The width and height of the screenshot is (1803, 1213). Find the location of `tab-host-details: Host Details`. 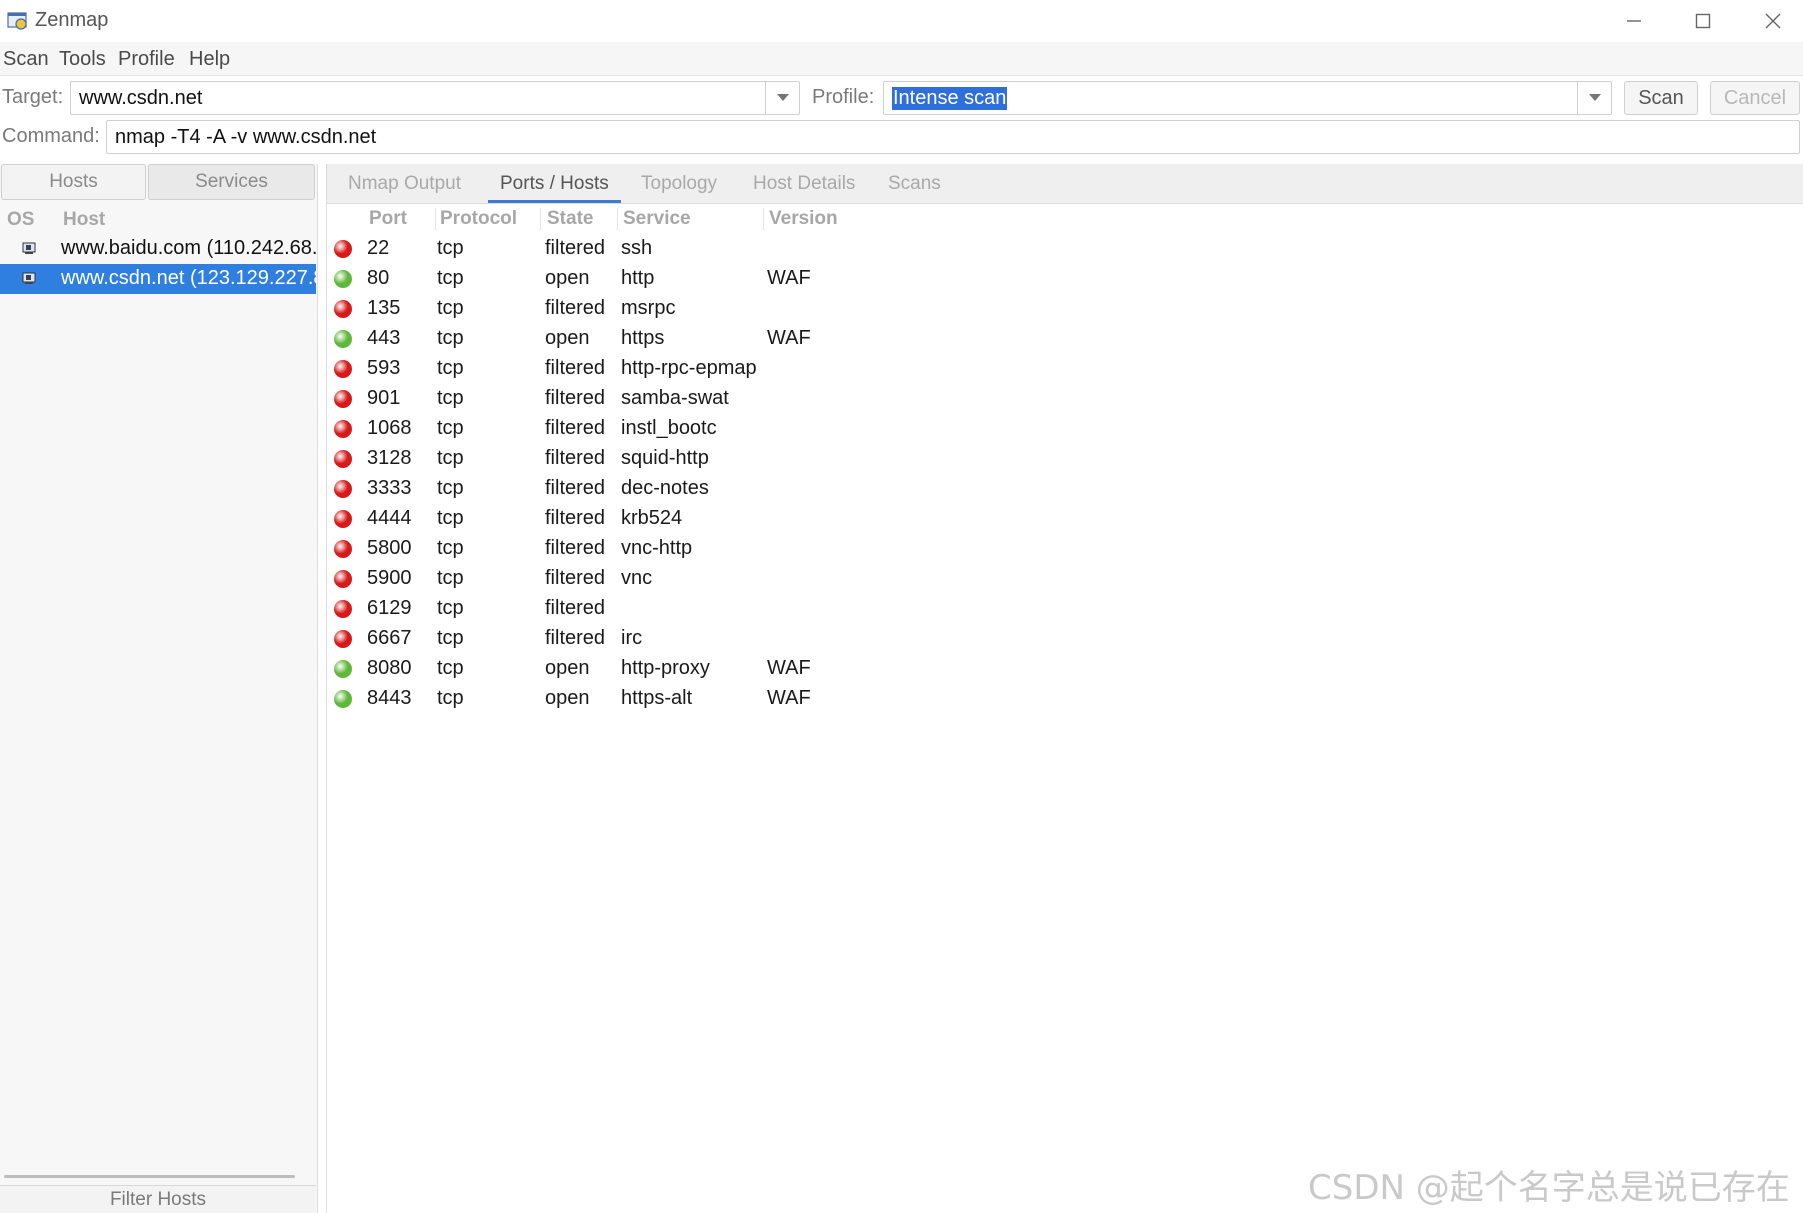

tab-host-details: Host Details is located at coordinates (804, 184).